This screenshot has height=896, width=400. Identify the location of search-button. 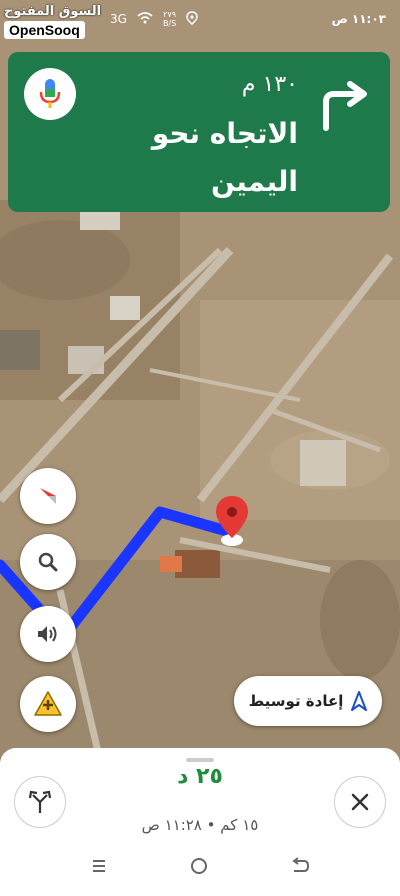
(48, 562).